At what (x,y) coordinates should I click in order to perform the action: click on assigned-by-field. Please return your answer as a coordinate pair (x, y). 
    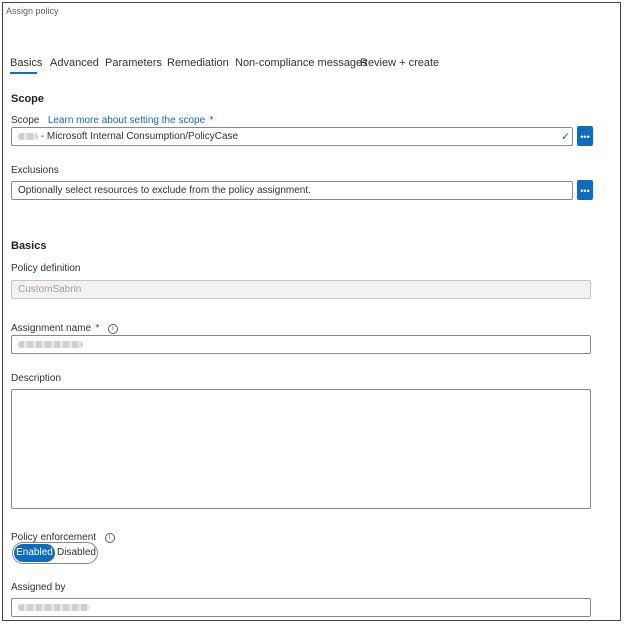
    Looking at the image, I should click on (301, 607).